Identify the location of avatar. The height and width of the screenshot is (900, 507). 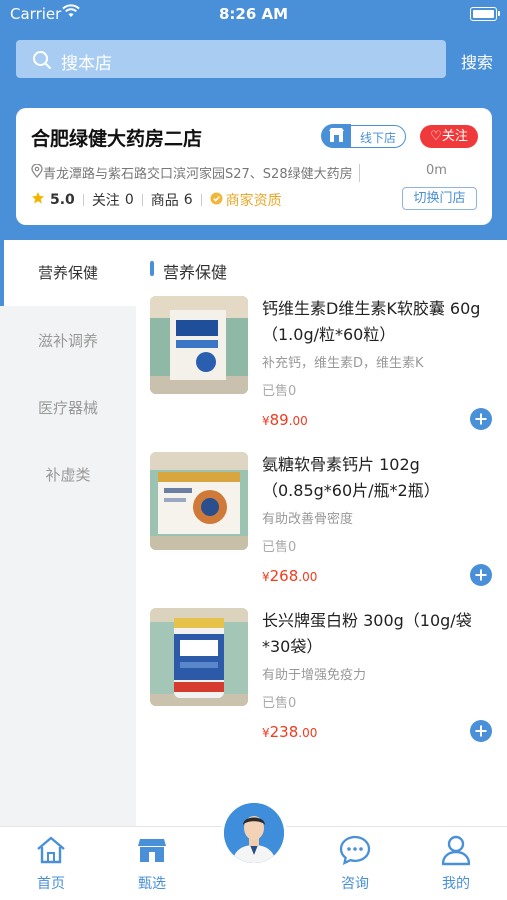
(254, 833).